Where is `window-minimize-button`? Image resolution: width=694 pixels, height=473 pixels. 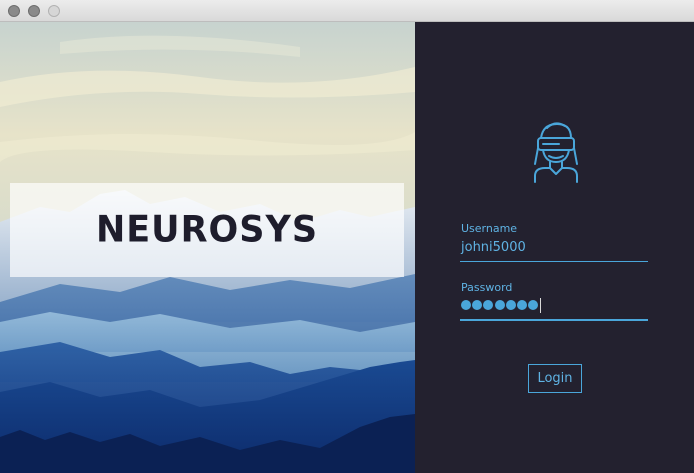
window-minimize-button is located at coordinates (34, 11).